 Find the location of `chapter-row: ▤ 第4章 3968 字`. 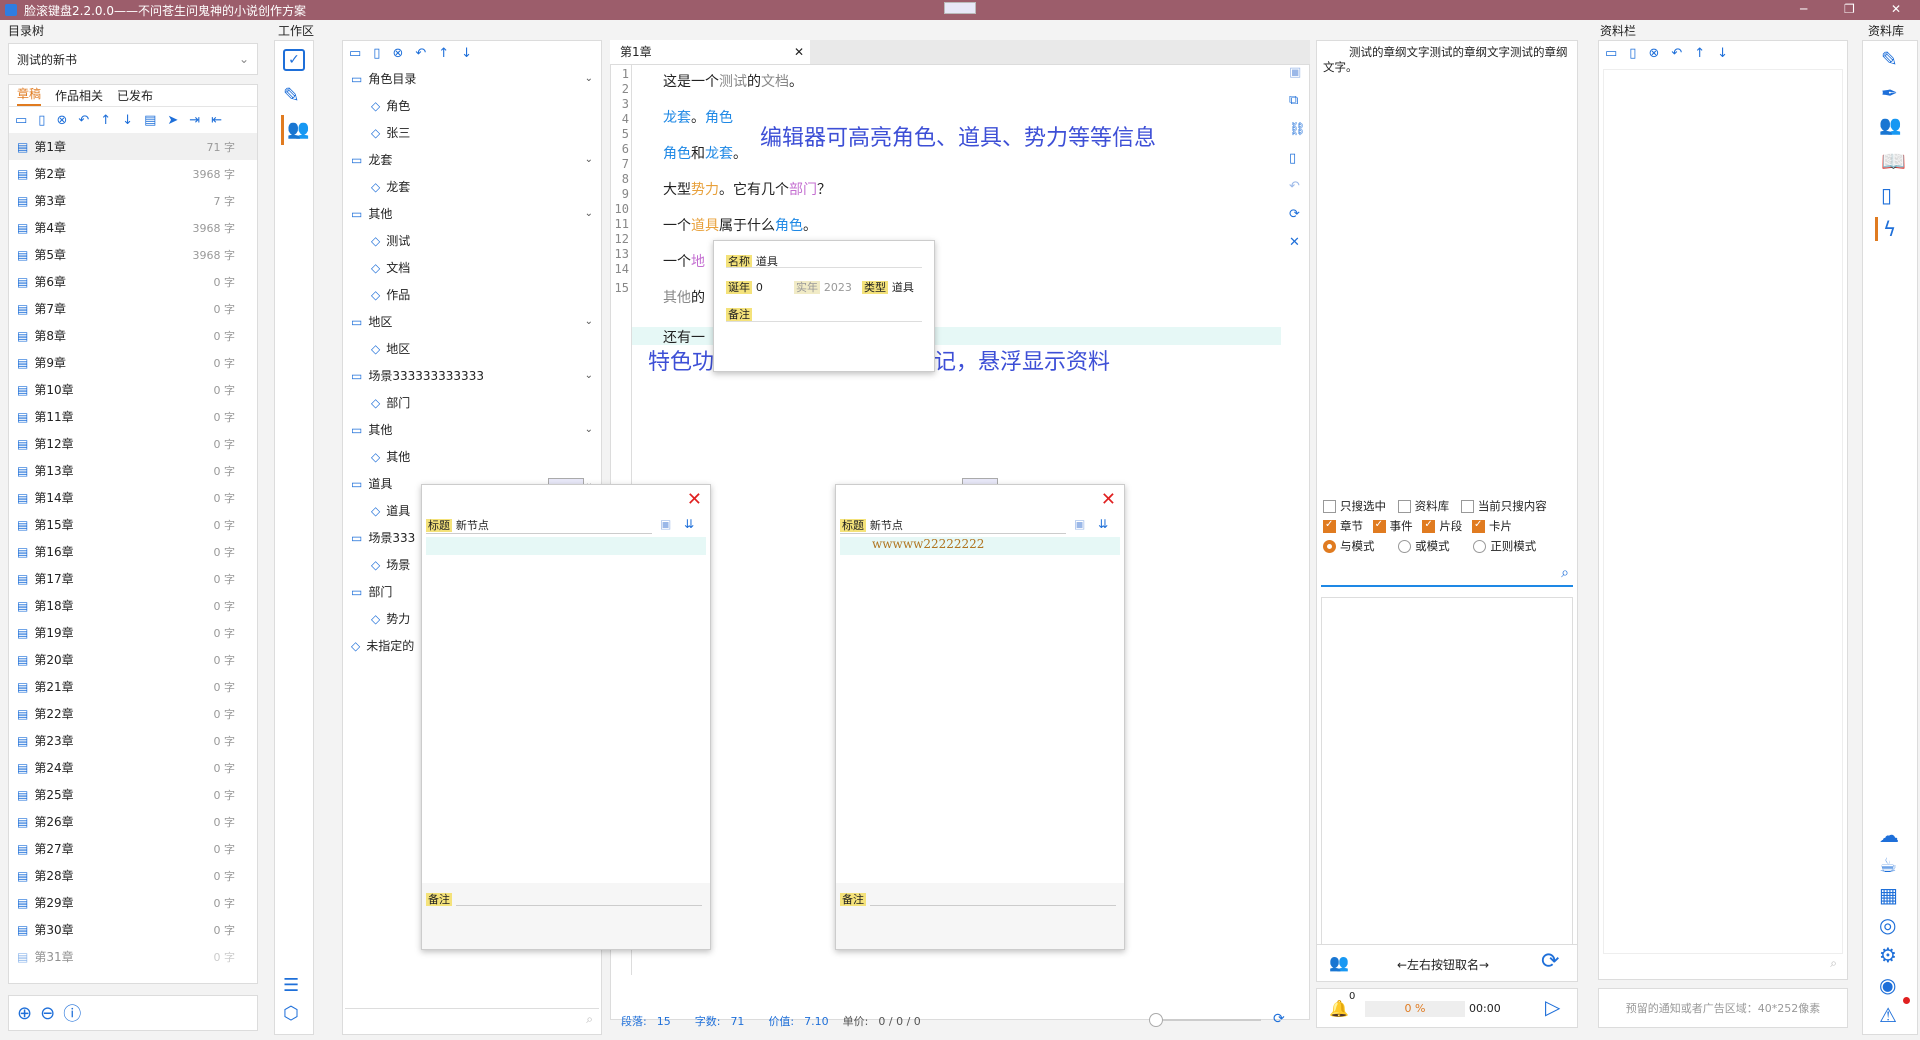

chapter-row: ▤ 第4章 3968 字 is located at coordinates (133, 227).